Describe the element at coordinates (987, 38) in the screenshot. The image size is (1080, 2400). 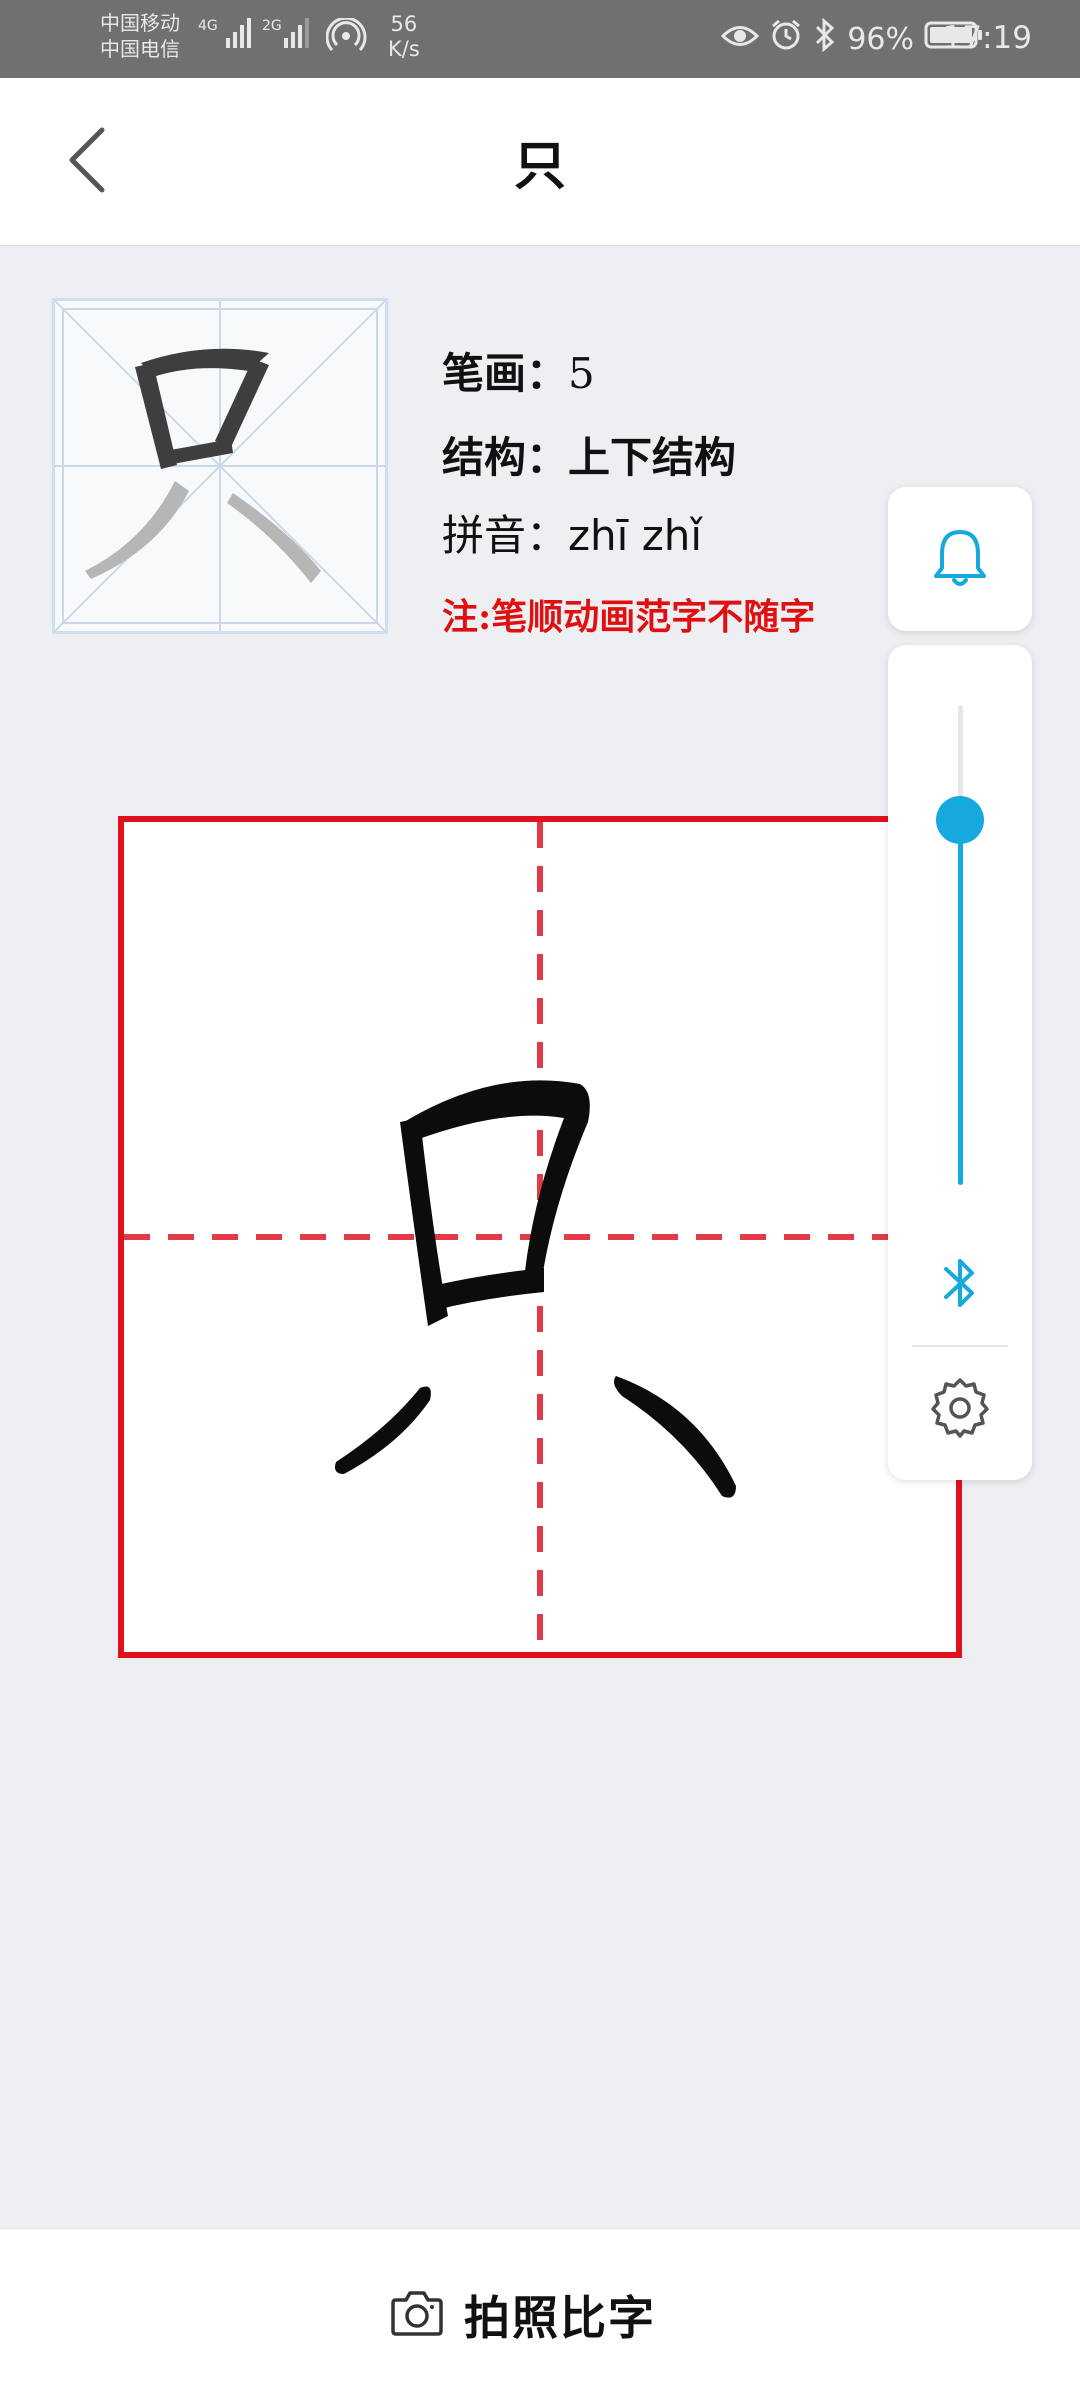
I see `clock: 17:19` at that location.